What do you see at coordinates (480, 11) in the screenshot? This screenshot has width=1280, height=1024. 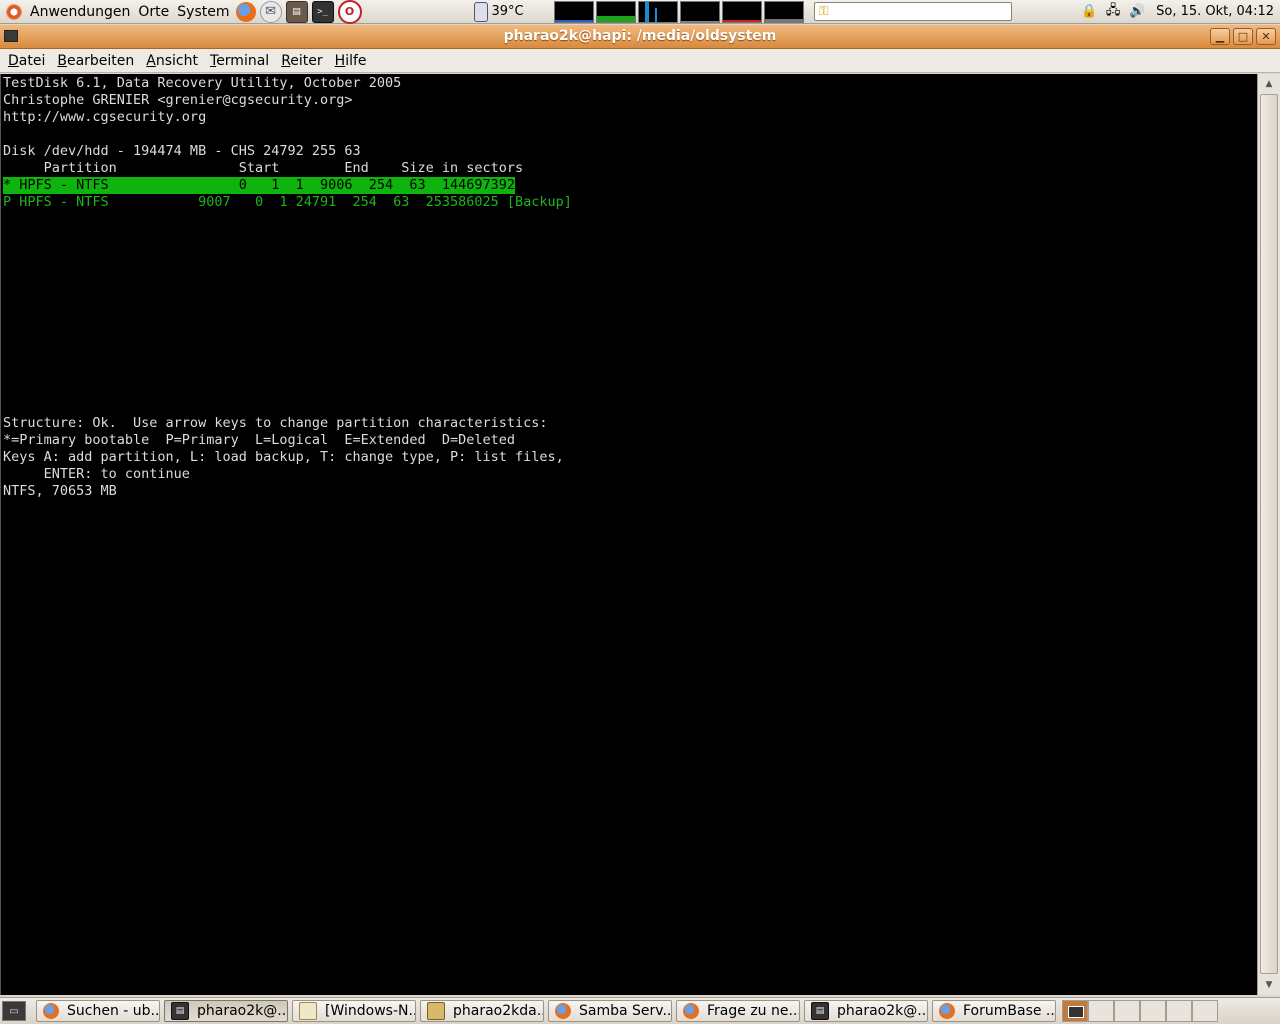 I see `thermometer-icon` at bounding box center [480, 11].